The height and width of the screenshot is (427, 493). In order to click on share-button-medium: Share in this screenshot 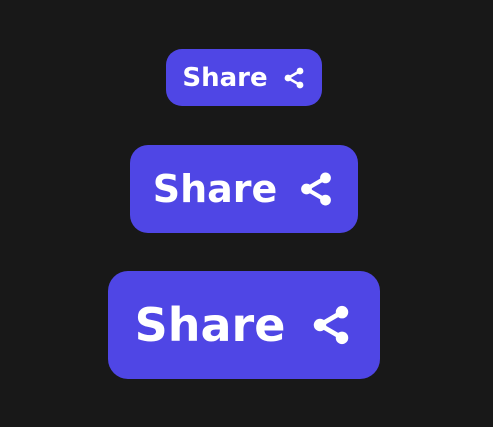, I will do `click(244, 189)`.